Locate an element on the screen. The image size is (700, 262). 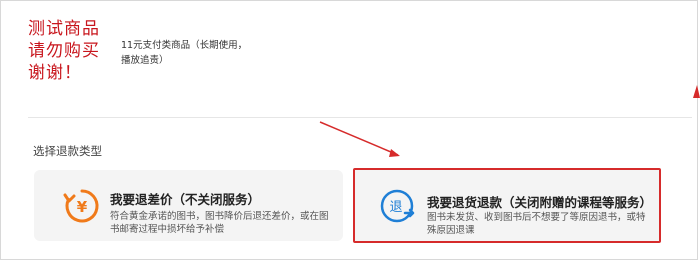
product-description: 11元支付类商品（长期使用，播放追责） is located at coordinates (184, 53).